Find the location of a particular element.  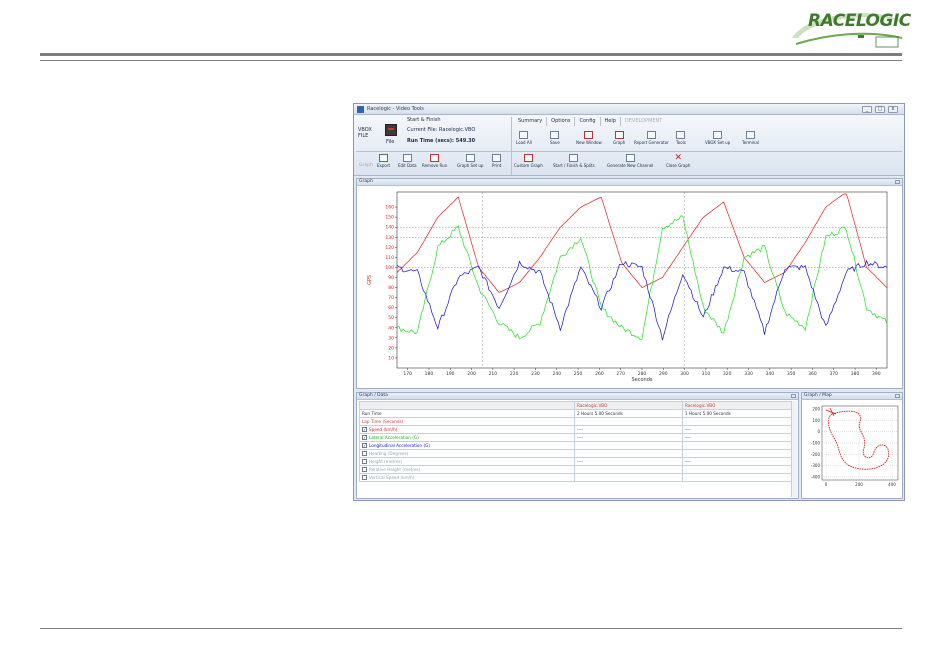

custom-graph-button: Custom Graph is located at coordinates (528, 161).